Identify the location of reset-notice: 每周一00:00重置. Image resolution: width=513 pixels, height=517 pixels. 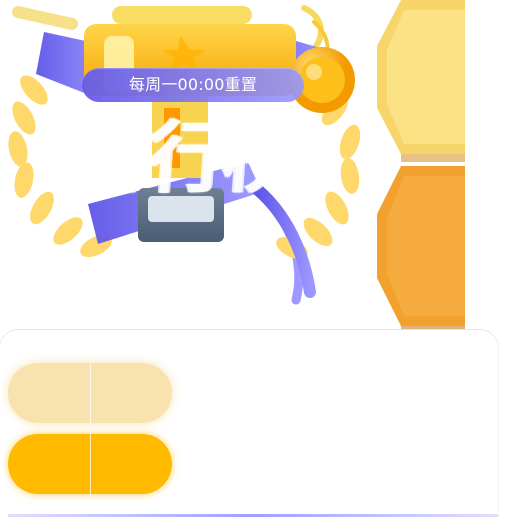
(193, 85).